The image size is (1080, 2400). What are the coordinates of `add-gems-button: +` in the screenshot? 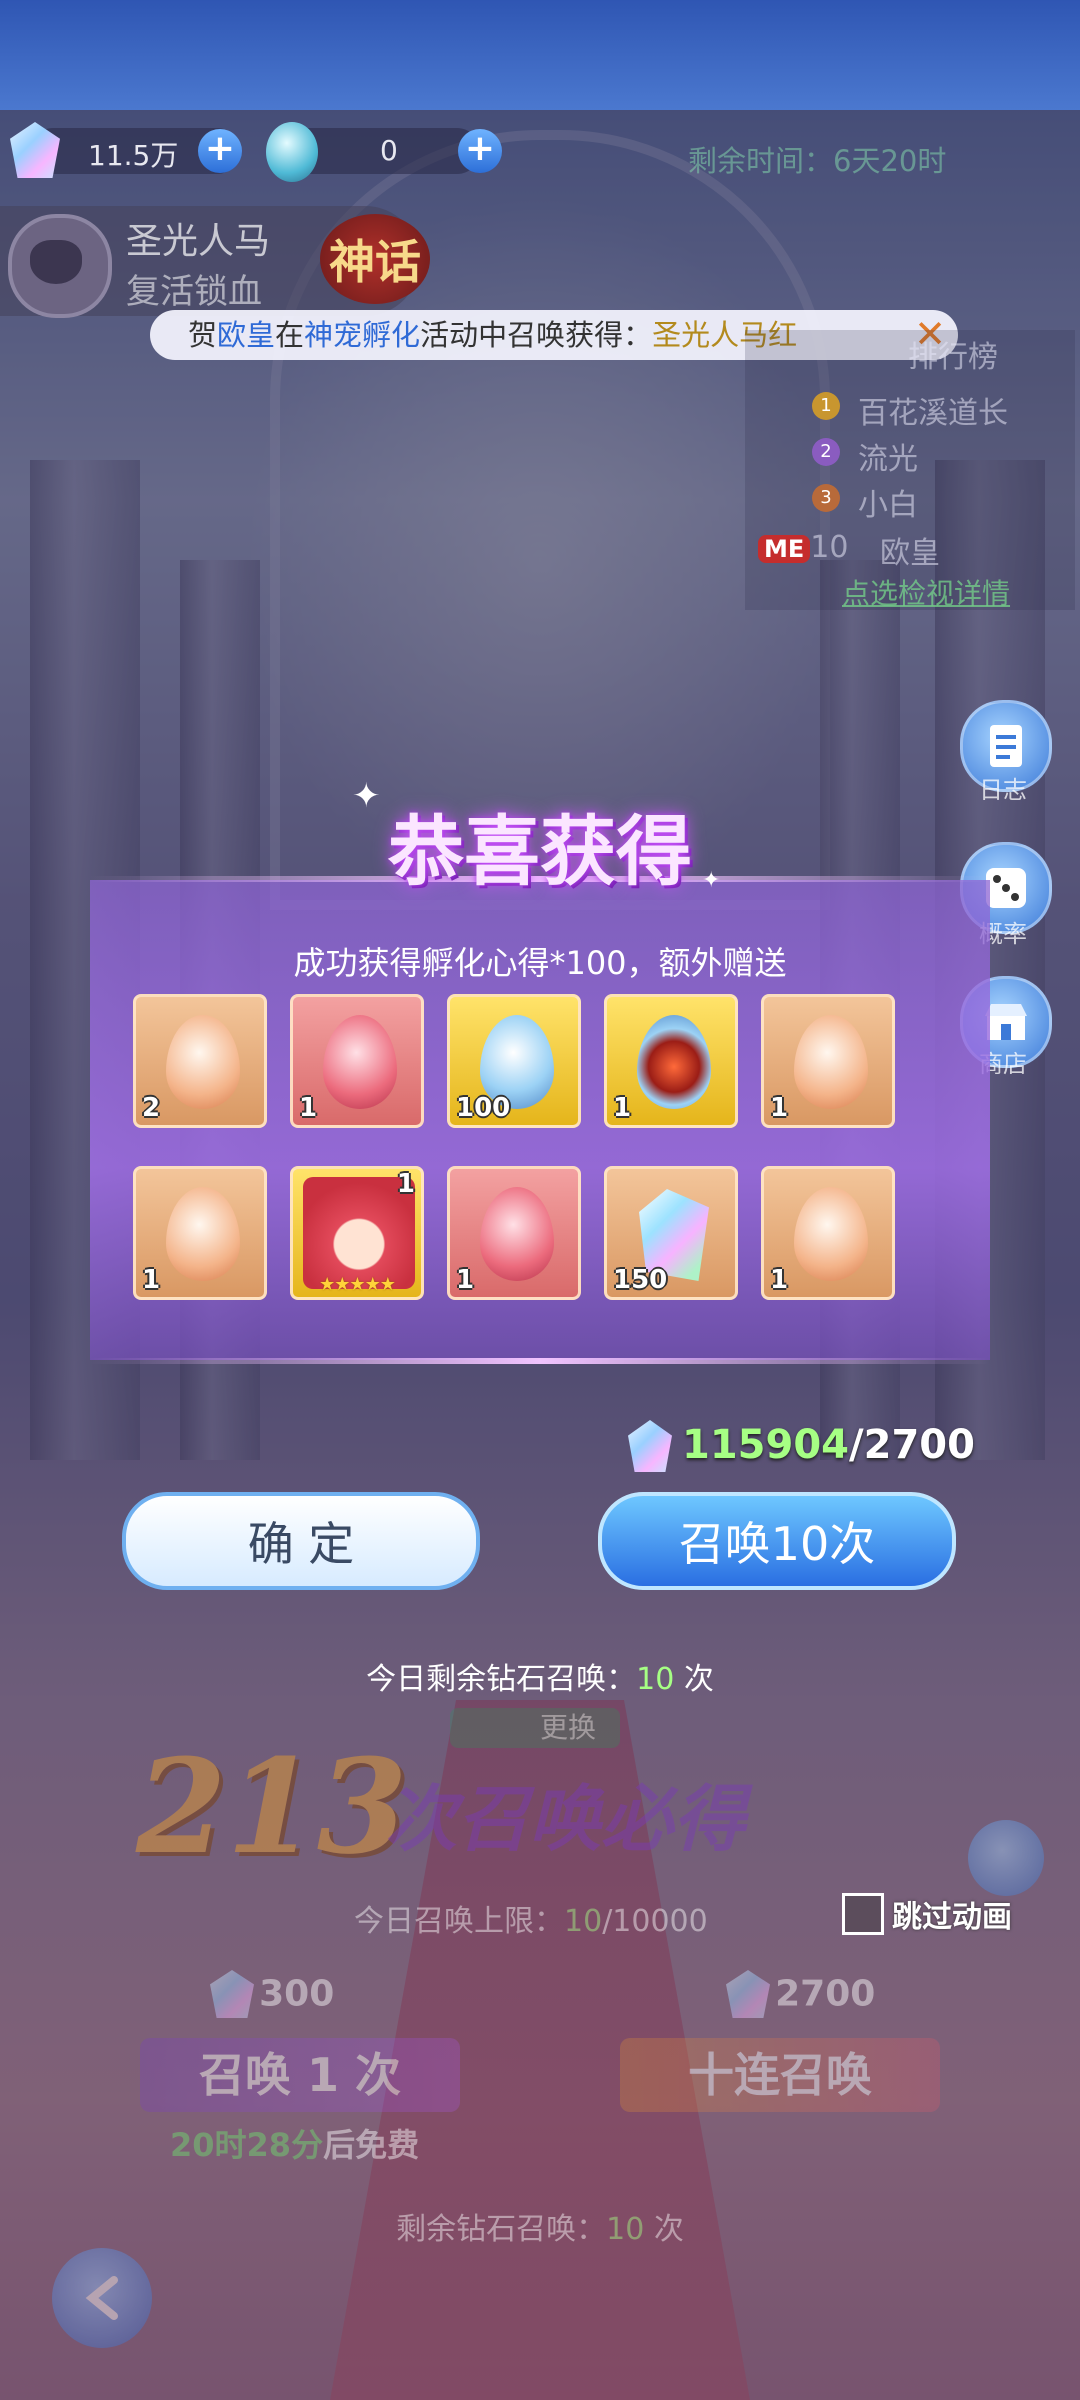 It's located at (220, 151).